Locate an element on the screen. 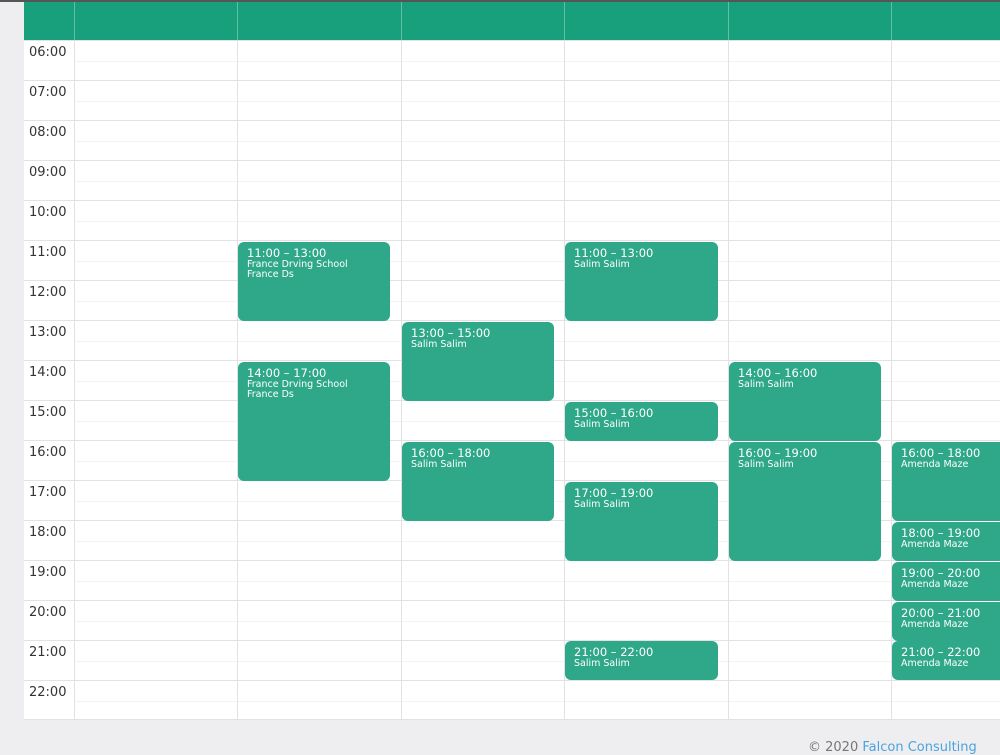 This screenshot has width=1000, height=755. calendar-event: 21:00 – 22:00 Amenda Maze is located at coordinates (946, 660).